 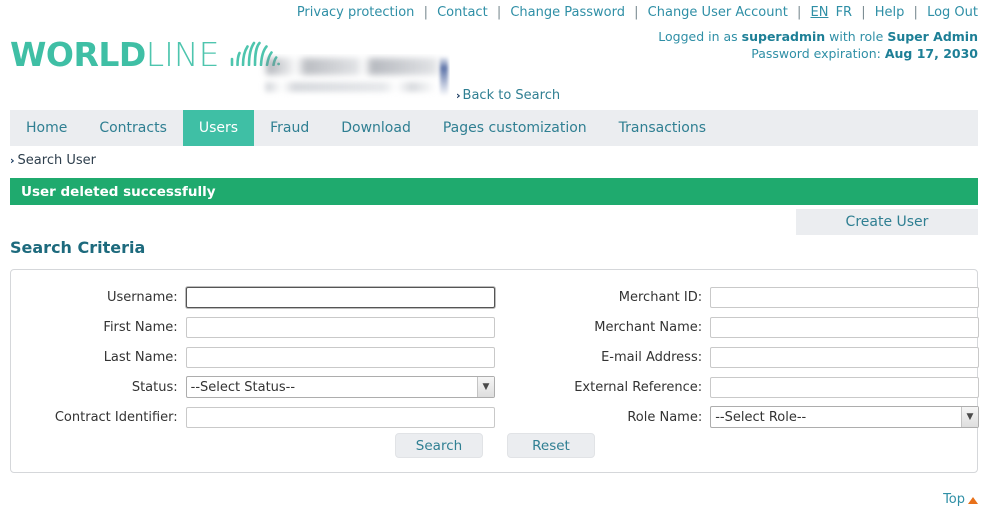 What do you see at coordinates (718, 12) in the screenshot?
I see `change-user-account-link: Change User Account` at bounding box center [718, 12].